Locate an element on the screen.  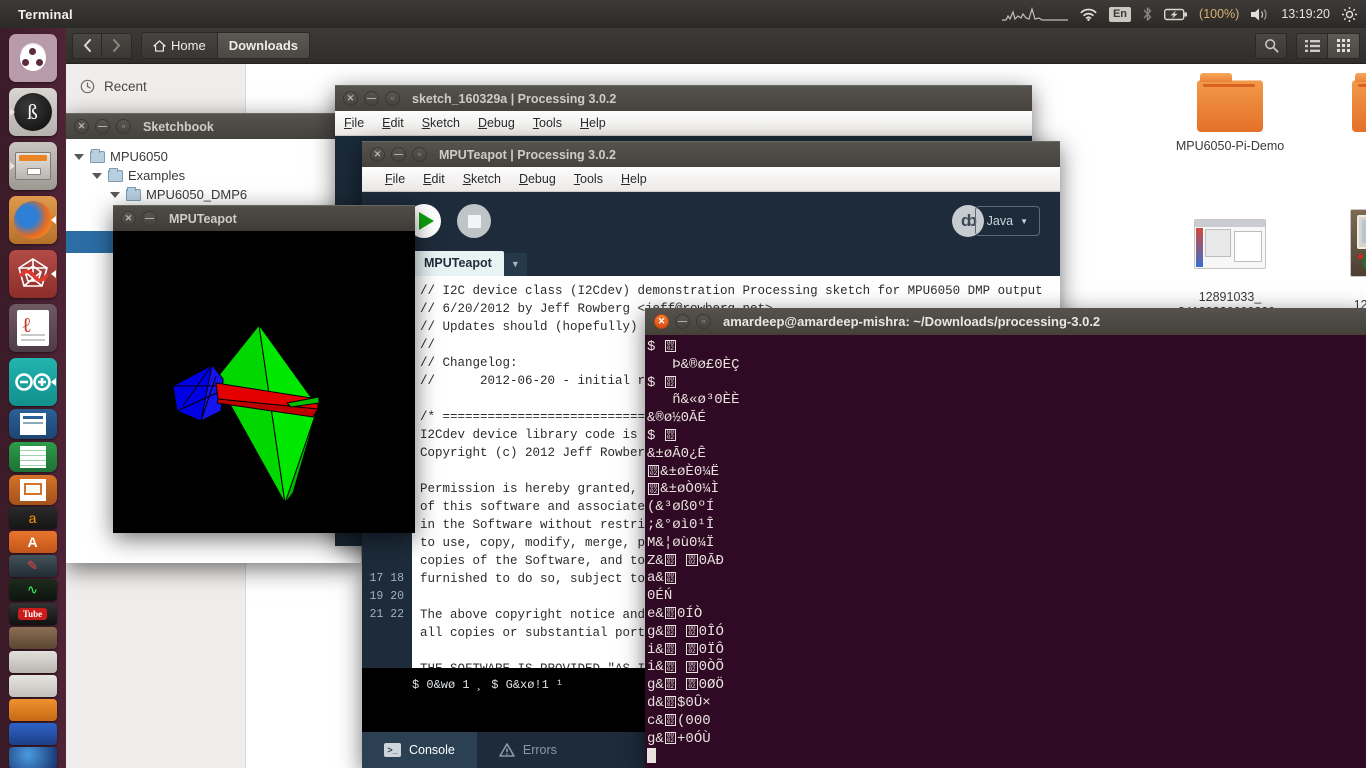
terminal-line: g& 00 02 00 02 0ÎÓ is located at coordinates (685, 631).